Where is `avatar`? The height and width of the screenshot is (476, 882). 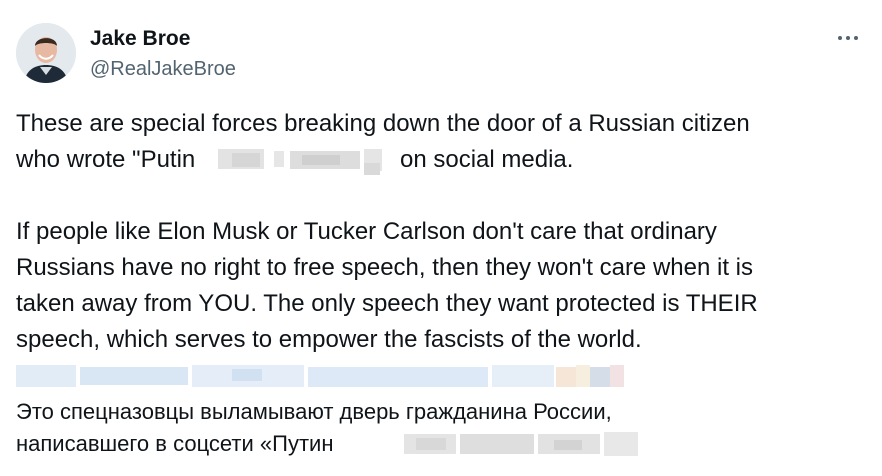 avatar is located at coordinates (46, 53).